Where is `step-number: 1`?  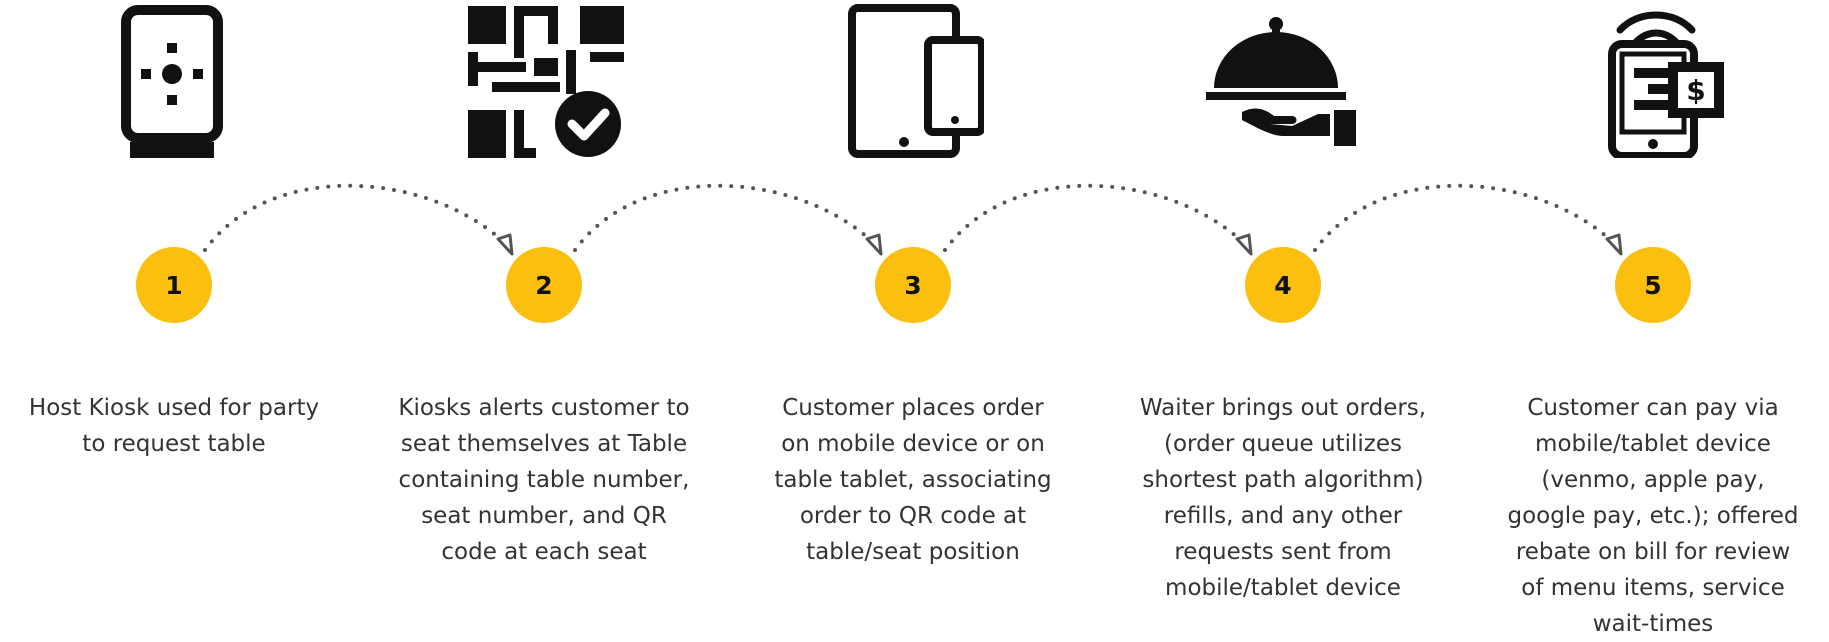
step-number: 1 is located at coordinates (174, 285).